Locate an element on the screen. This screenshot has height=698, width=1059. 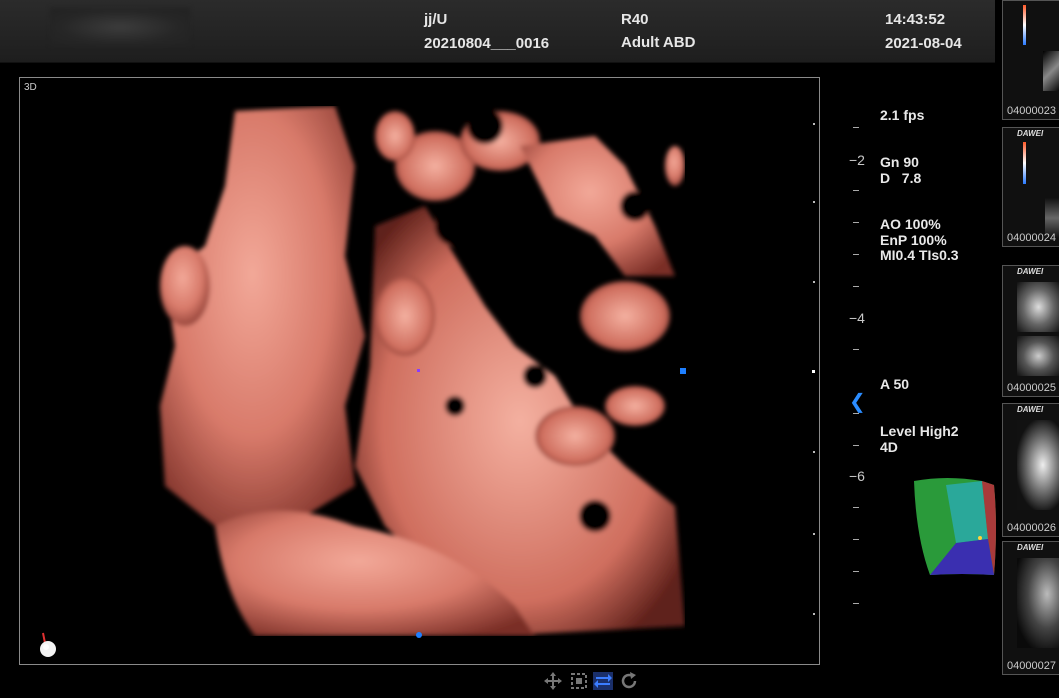
ao-readout: AO 100% is located at coordinates (910, 224).